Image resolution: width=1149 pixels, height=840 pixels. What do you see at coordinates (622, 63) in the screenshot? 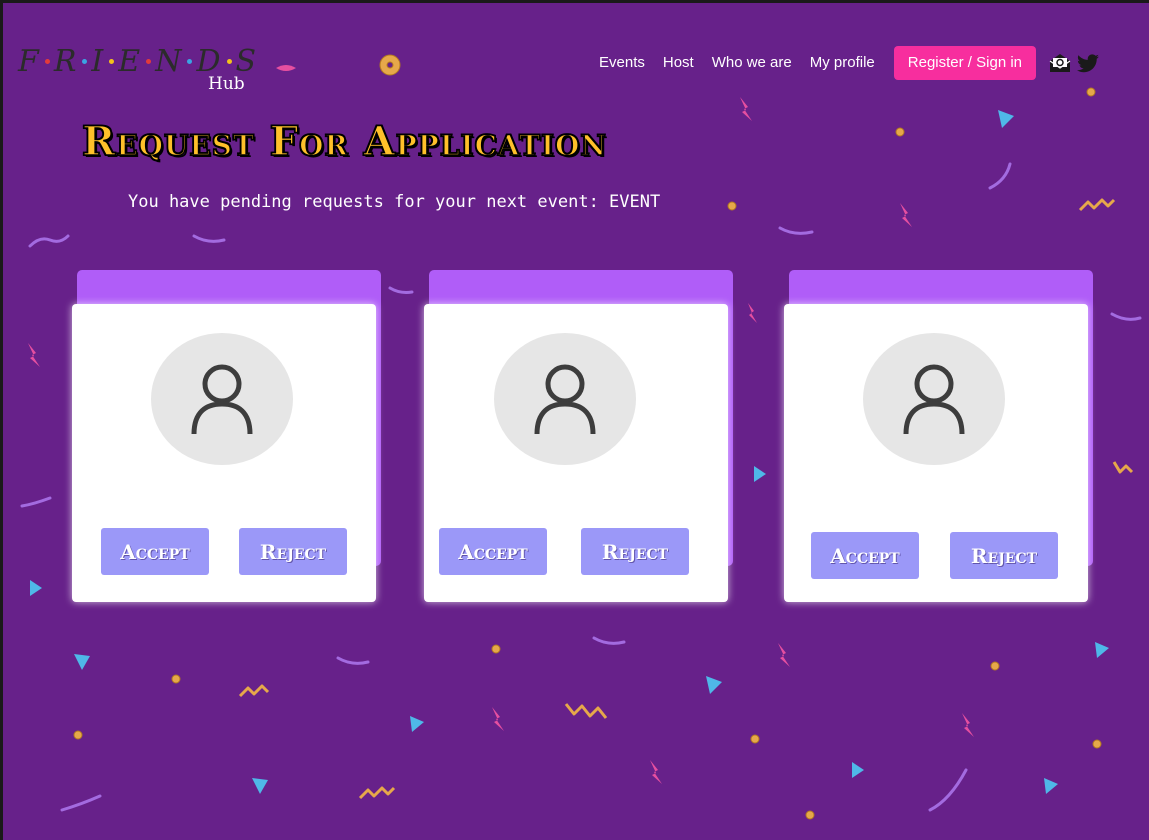
I see `nav-link-events: Events` at bounding box center [622, 63].